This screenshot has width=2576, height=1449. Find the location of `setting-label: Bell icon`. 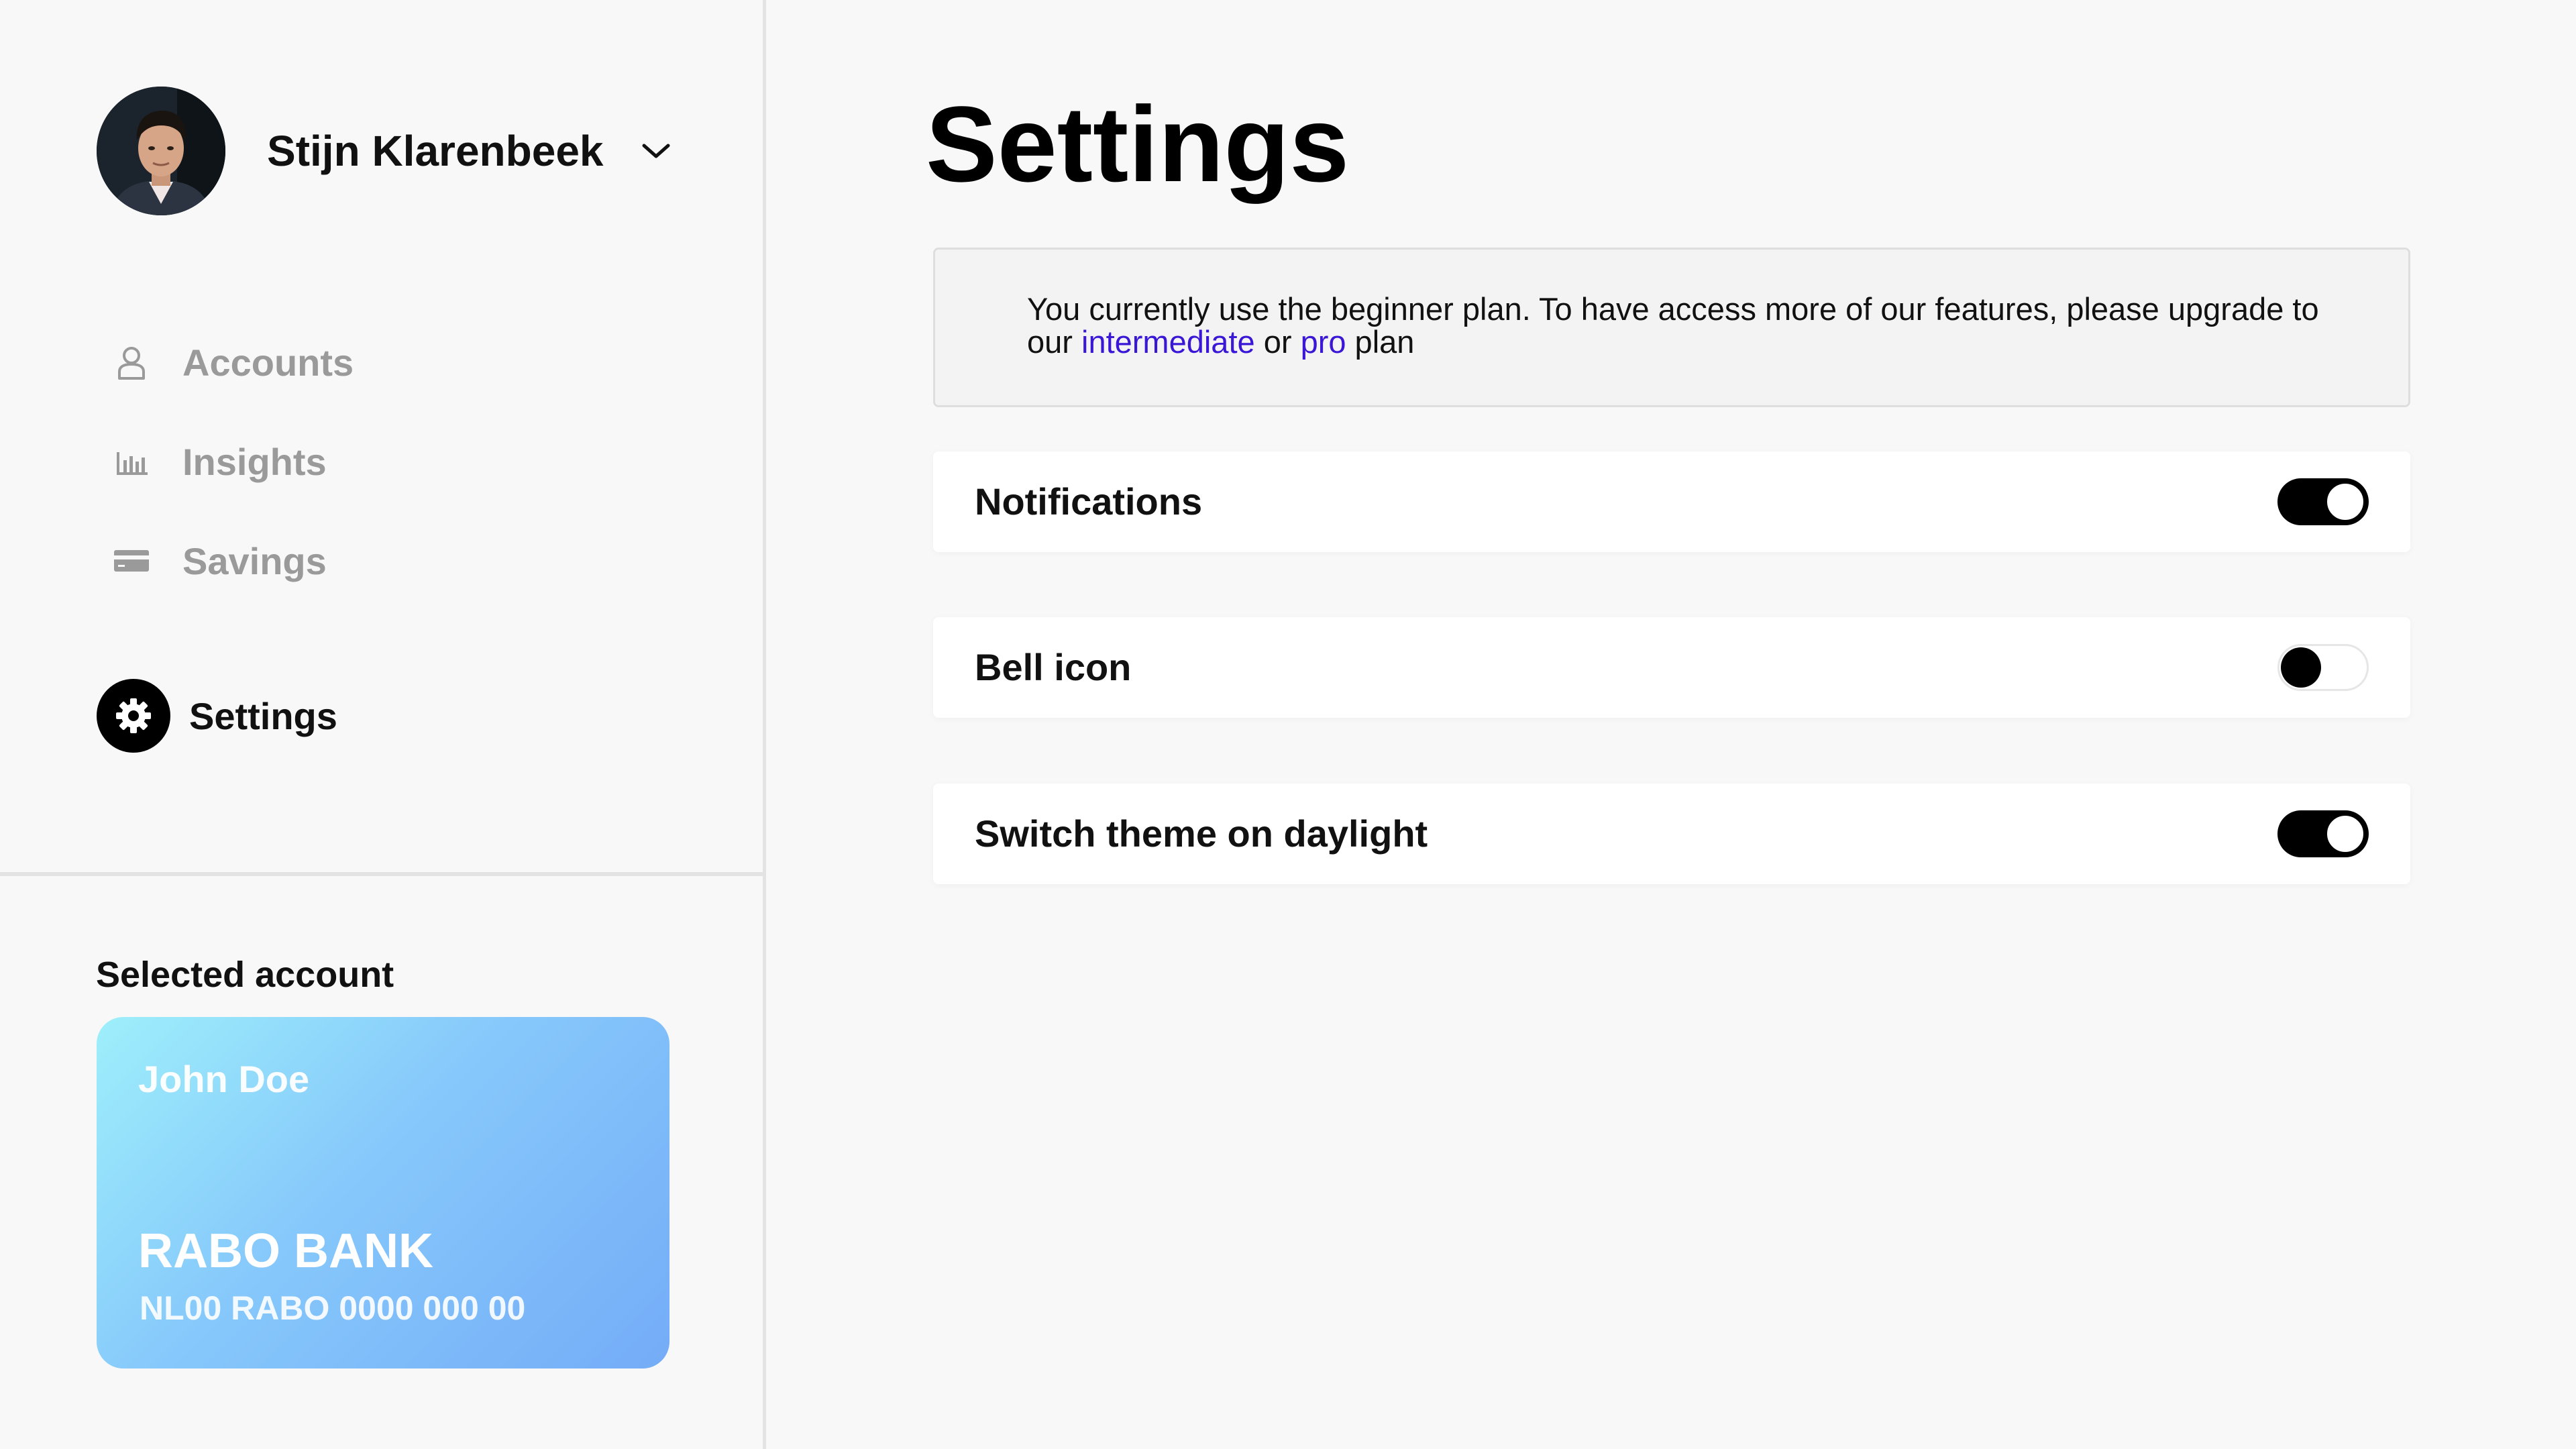

setting-label: Bell icon is located at coordinates (1053, 667).